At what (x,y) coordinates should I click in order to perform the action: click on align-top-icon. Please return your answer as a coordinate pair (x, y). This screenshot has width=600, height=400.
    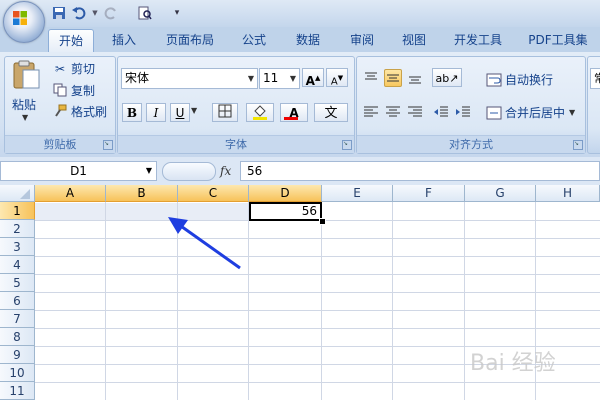
    Looking at the image, I should click on (371, 76).